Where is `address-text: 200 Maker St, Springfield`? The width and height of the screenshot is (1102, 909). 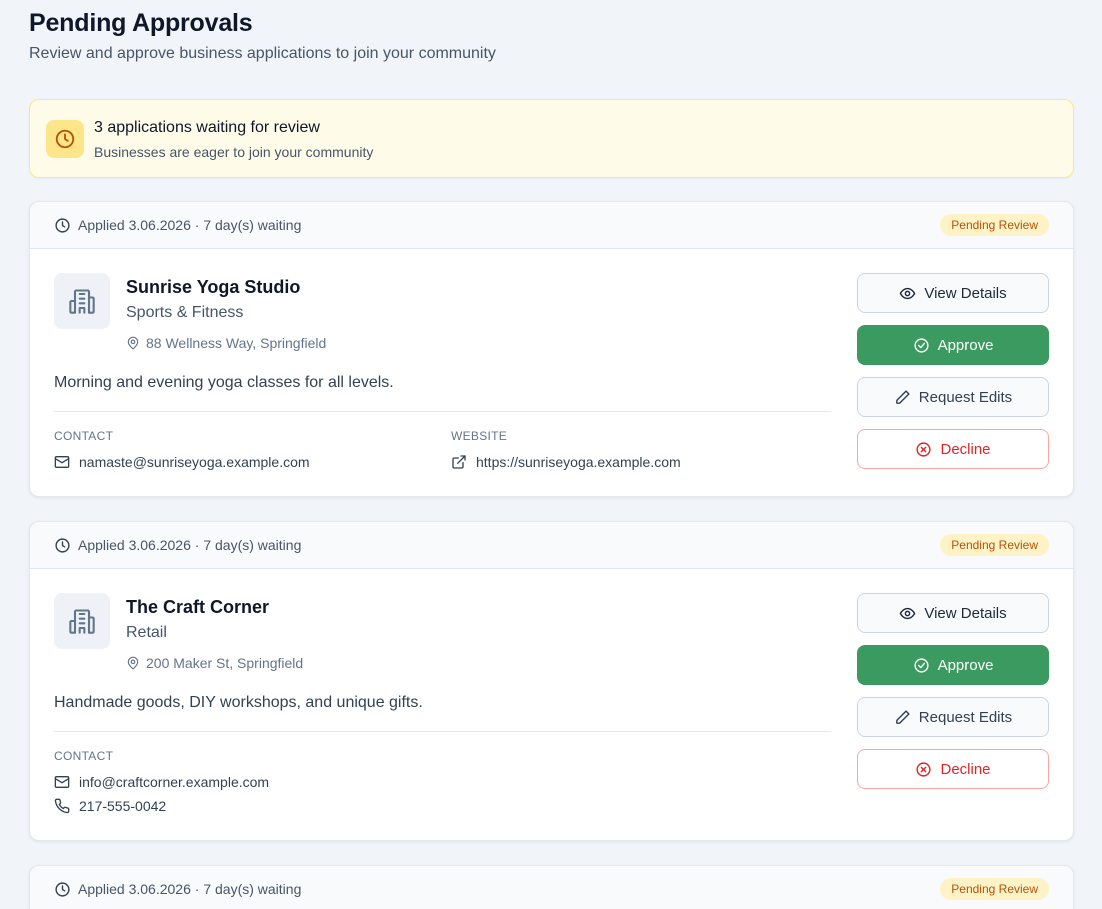
address-text: 200 Maker St, Springfield is located at coordinates (225, 663).